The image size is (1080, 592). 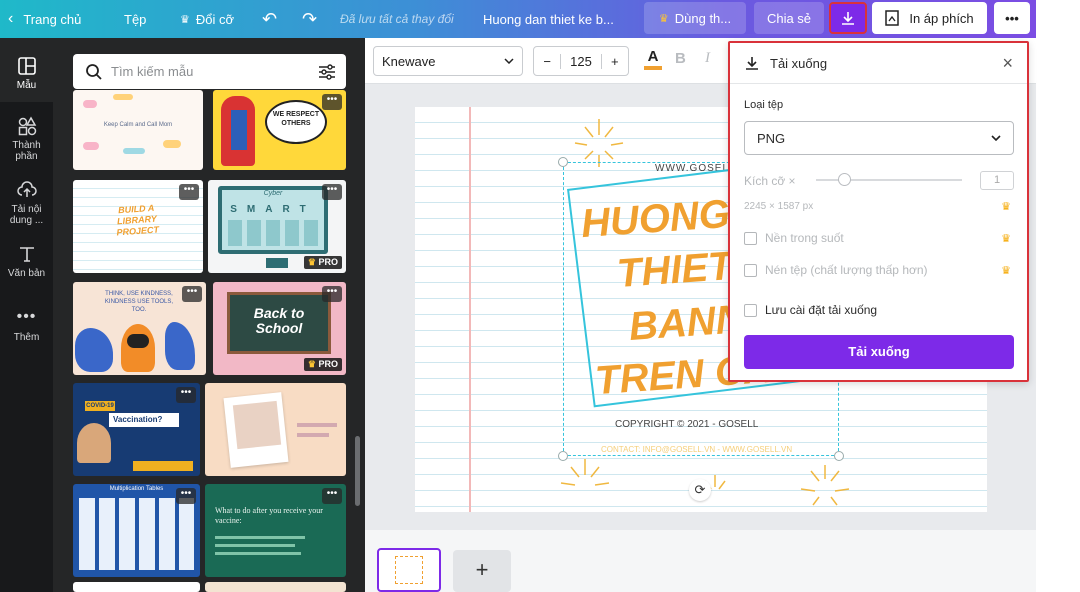 I want to click on font-size-value: 125, so click(x=580, y=61).